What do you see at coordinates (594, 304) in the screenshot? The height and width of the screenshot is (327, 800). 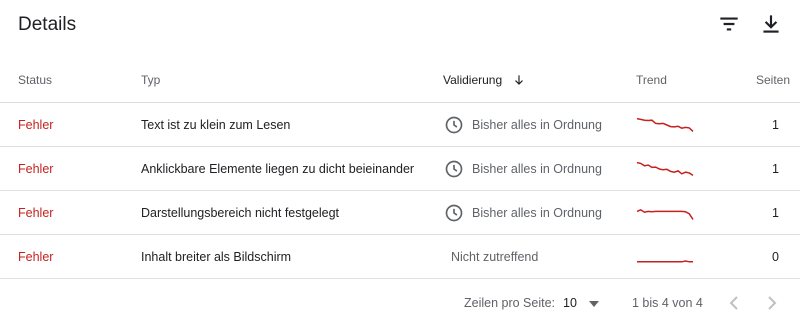 I see `caret-down-icon` at bounding box center [594, 304].